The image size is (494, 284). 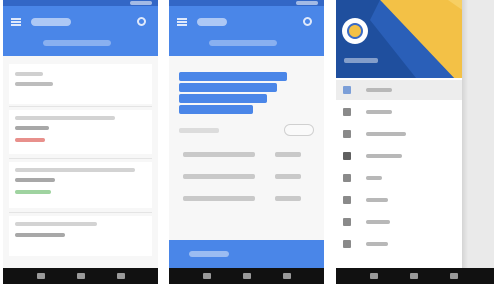 I want to click on chart-icon, so click(x=347, y=134).